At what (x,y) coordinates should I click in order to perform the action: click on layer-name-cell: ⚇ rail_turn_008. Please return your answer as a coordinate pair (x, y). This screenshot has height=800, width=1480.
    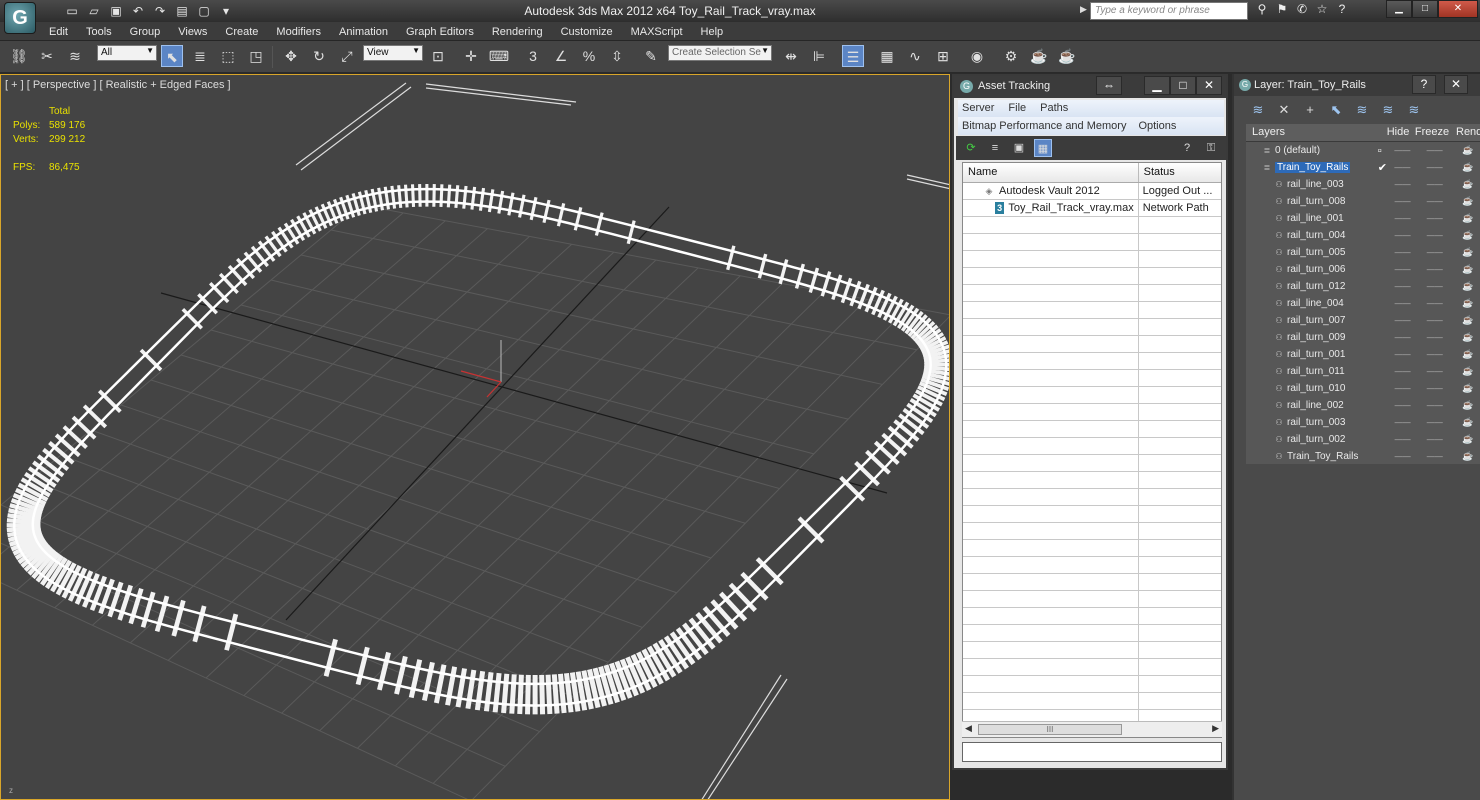
    Looking at the image, I should click on (1312, 201).